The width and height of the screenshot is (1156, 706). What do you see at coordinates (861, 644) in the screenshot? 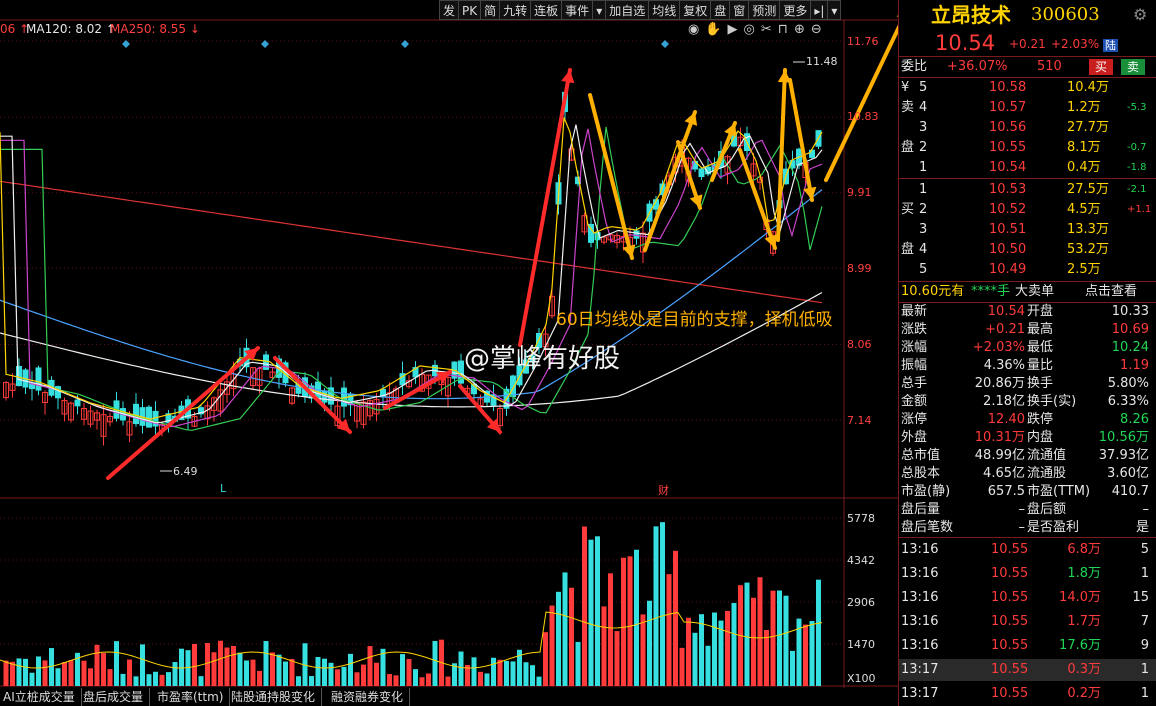
I see `volume-axis-tick: 1470` at bounding box center [861, 644].